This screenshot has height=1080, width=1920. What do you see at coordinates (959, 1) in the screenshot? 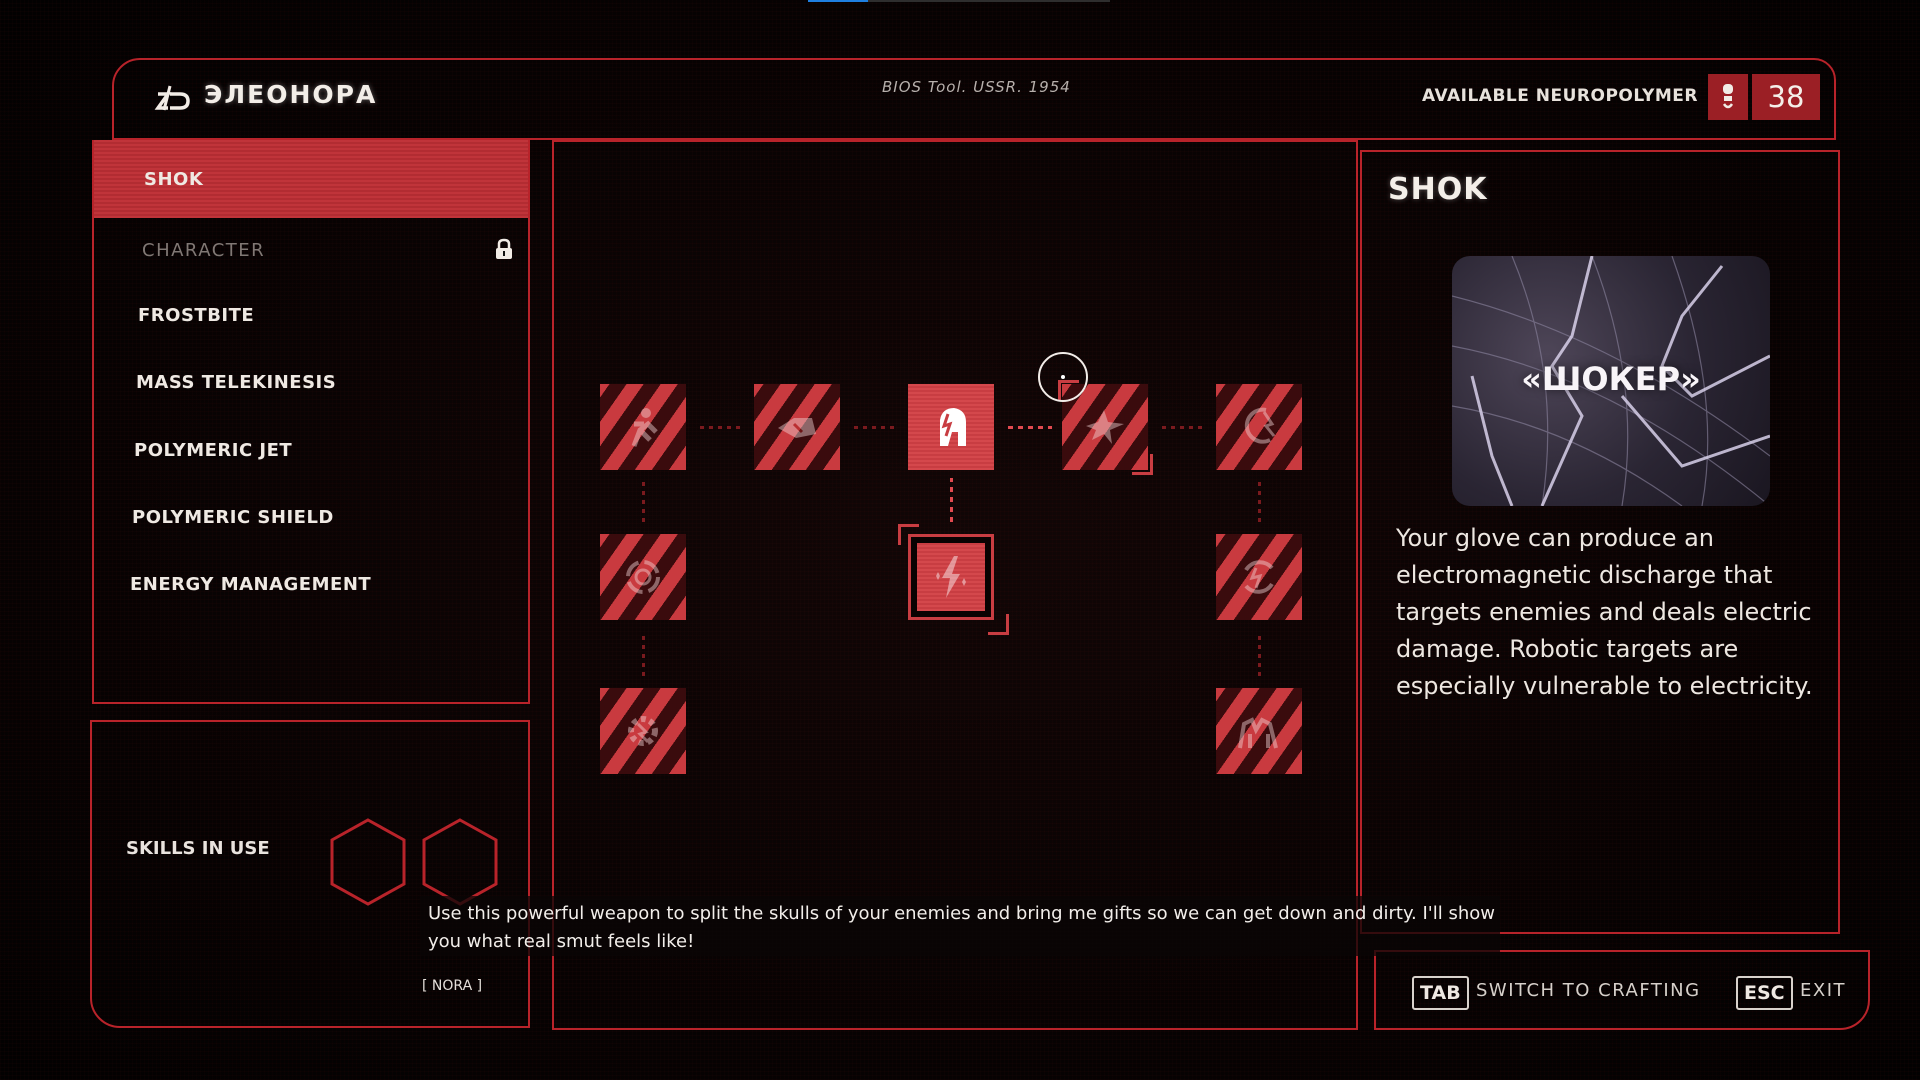
I see `top-progress-bar` at bounding box center [959, 1].